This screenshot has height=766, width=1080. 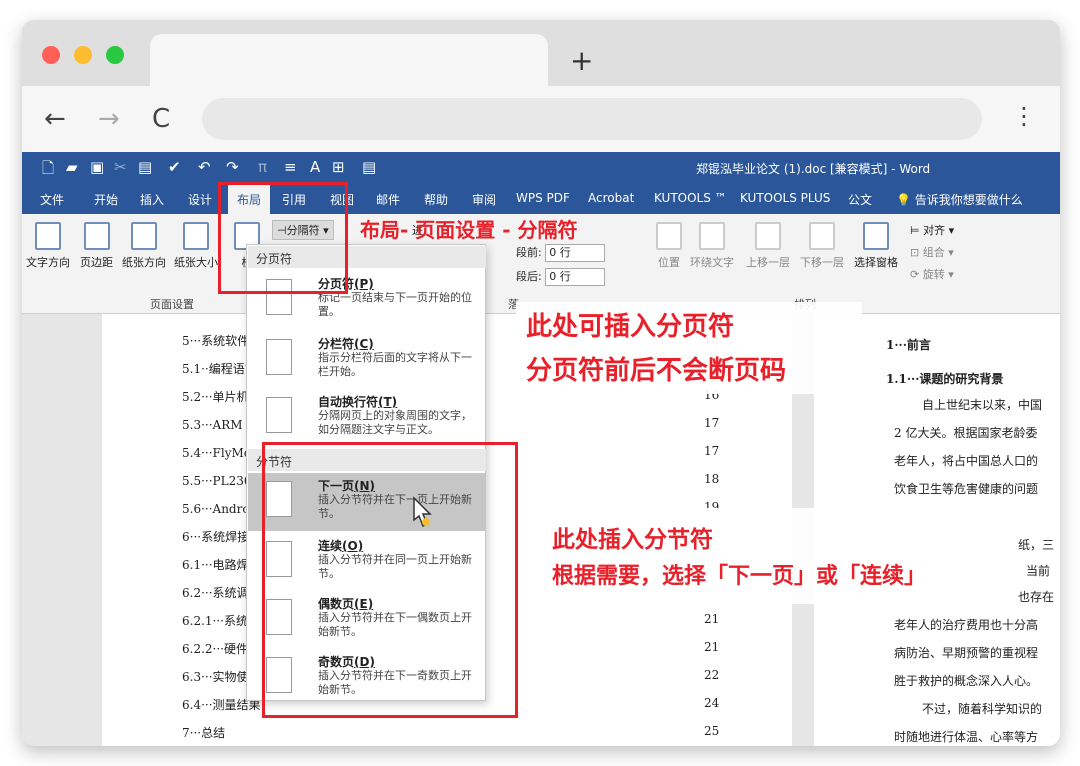 I want to click on toc-line: 7···总结, so click(x=203, y=732).